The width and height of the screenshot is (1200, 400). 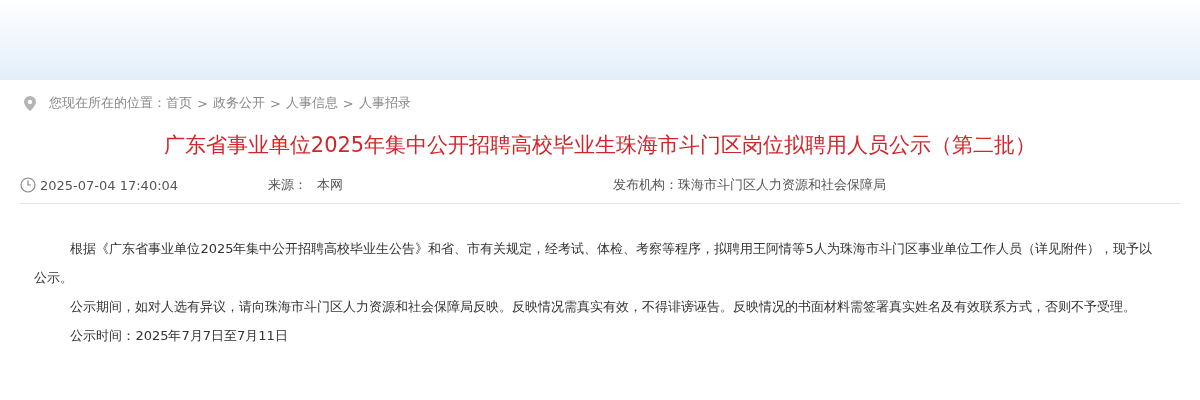 I want to click on publisher-value: 珠海市斗门区人力资源和社会保障局, so click(x=782, y=184).